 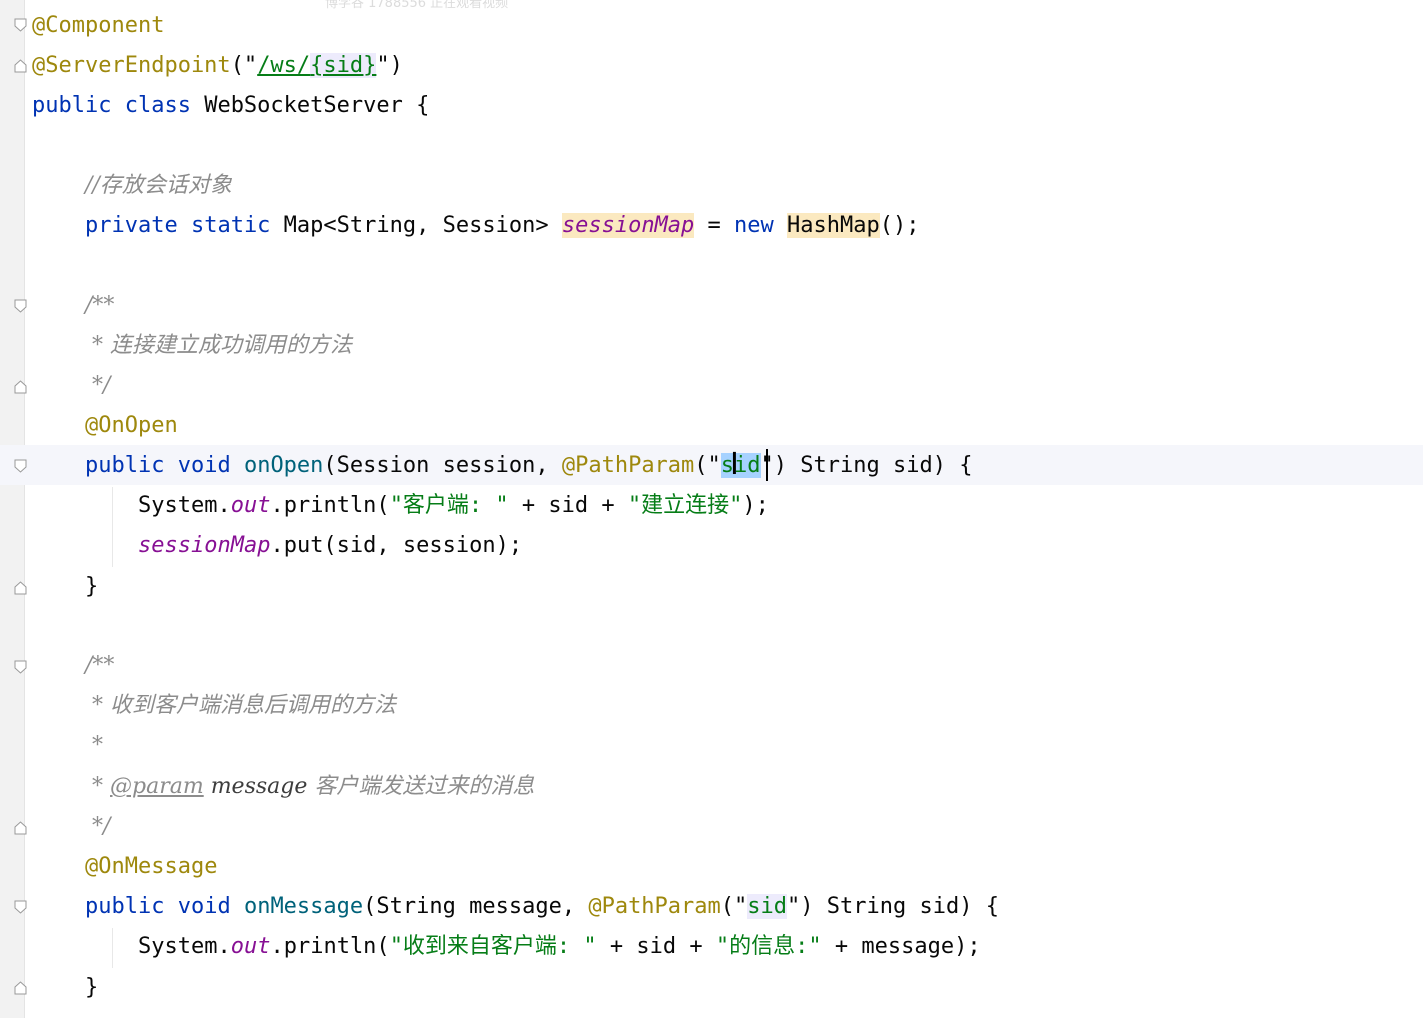 What do you see at coordinates (714, 225) in the screenshot?
I see `code-text: =` at bounding box center [714, 225].